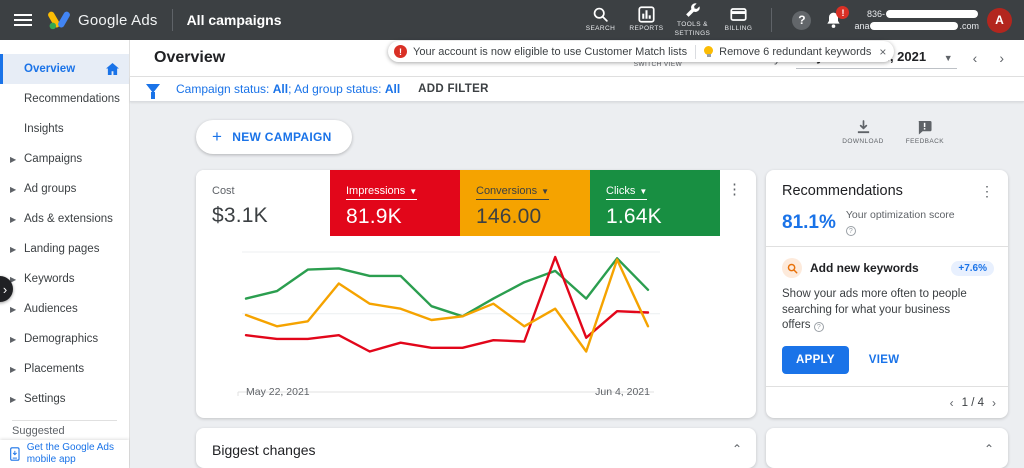 The height and width of the screenshot is (468, 1024). What do you see at coordinates (809, 222) in the screenshot?
I see `optimization-score: 81.1%` at bounding box center [809, 222].